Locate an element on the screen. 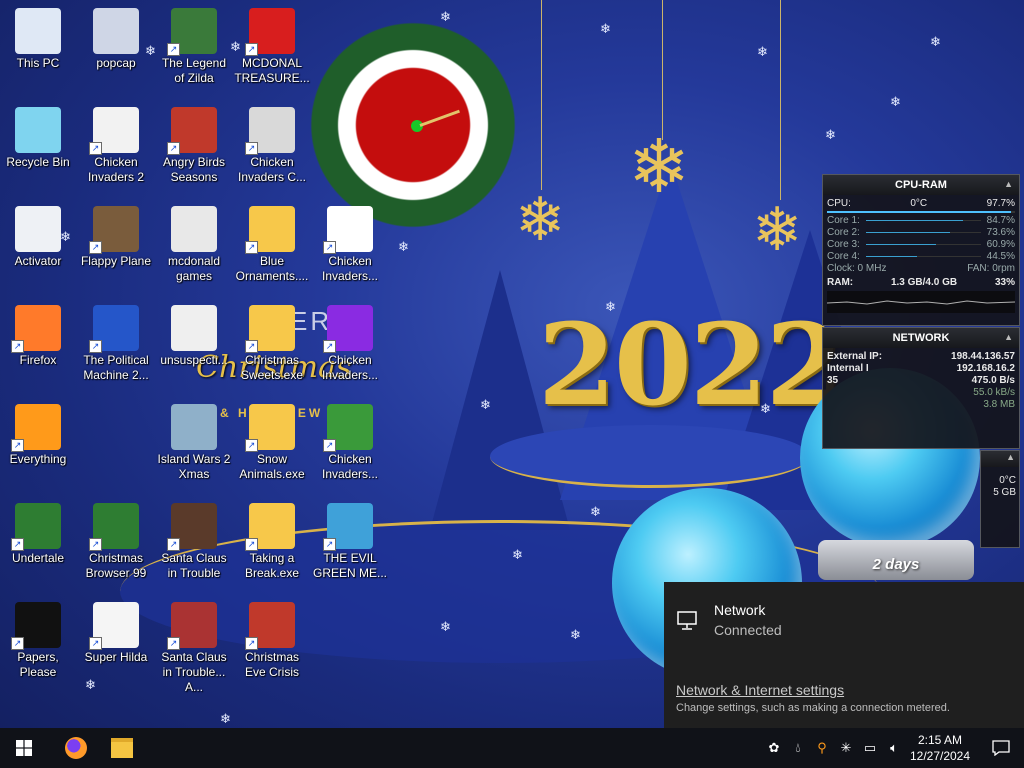 The height and width of the screenshot is (768, 1024). action-center-button is located at coordinates (1001, 748).